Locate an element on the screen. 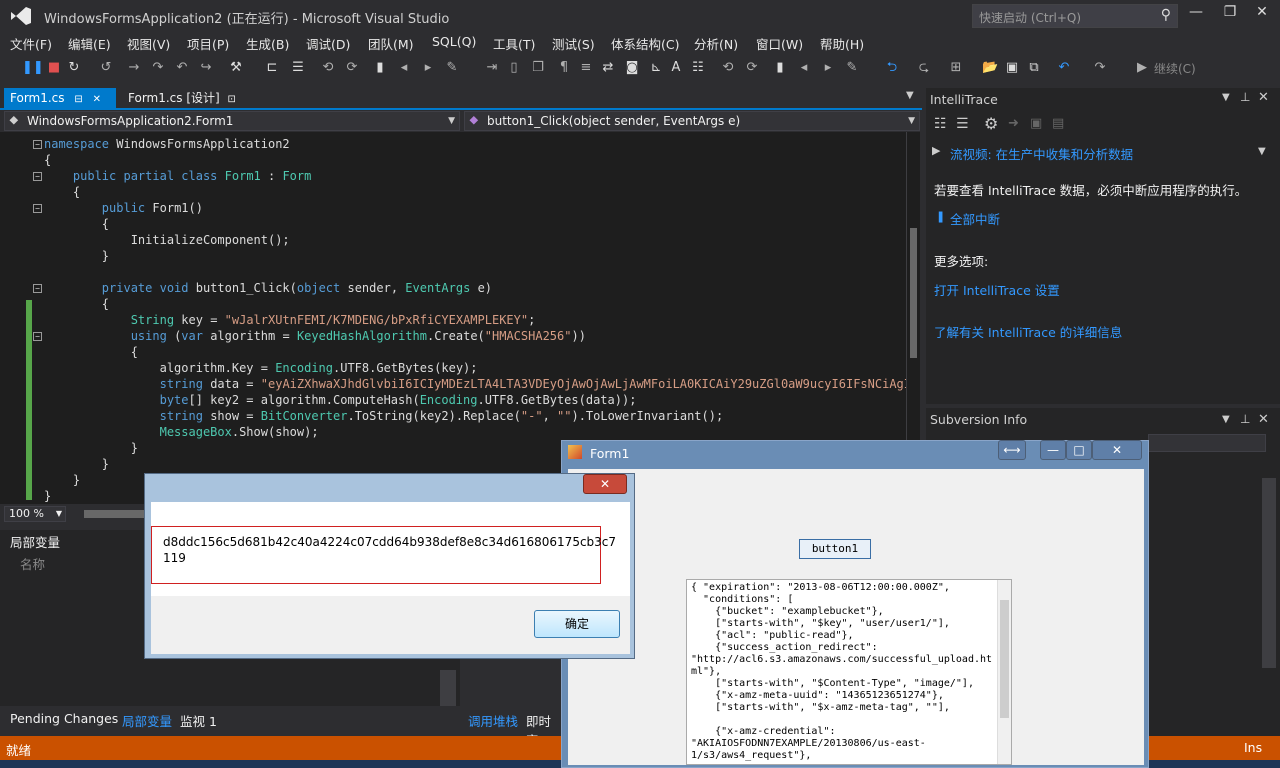 This screenshot has width=1280, height=768. redo-icon: ↷ is located at coordinates (1100, 68).